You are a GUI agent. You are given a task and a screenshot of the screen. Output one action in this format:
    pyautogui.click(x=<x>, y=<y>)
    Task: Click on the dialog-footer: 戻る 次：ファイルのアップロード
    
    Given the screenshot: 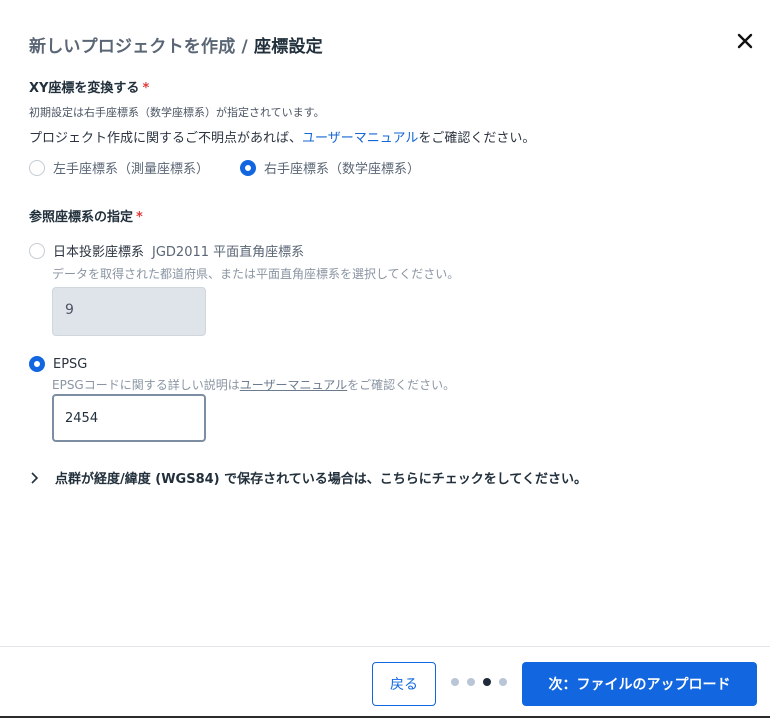 What is the action you would take?
    pyautogui.click(x=385, y=682)
    